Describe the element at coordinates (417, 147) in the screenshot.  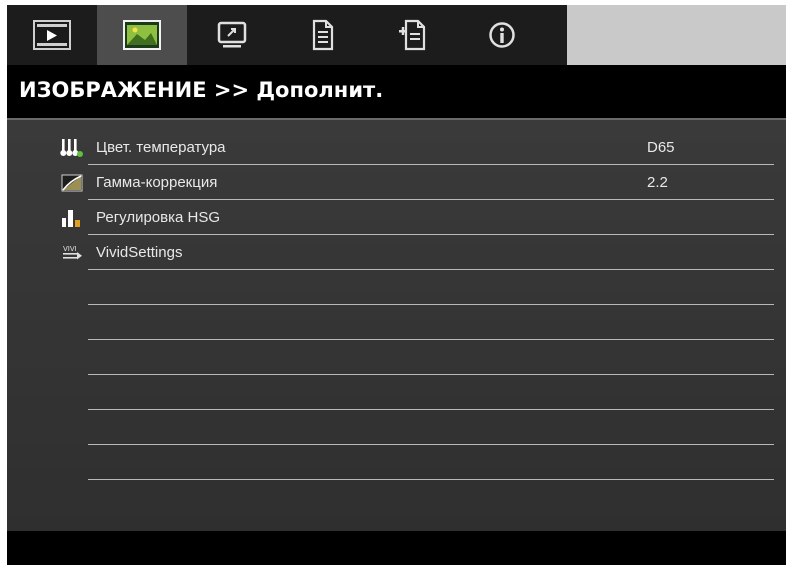
I see `menu-item-color-temperature: Цвет. температура D65` at that location.